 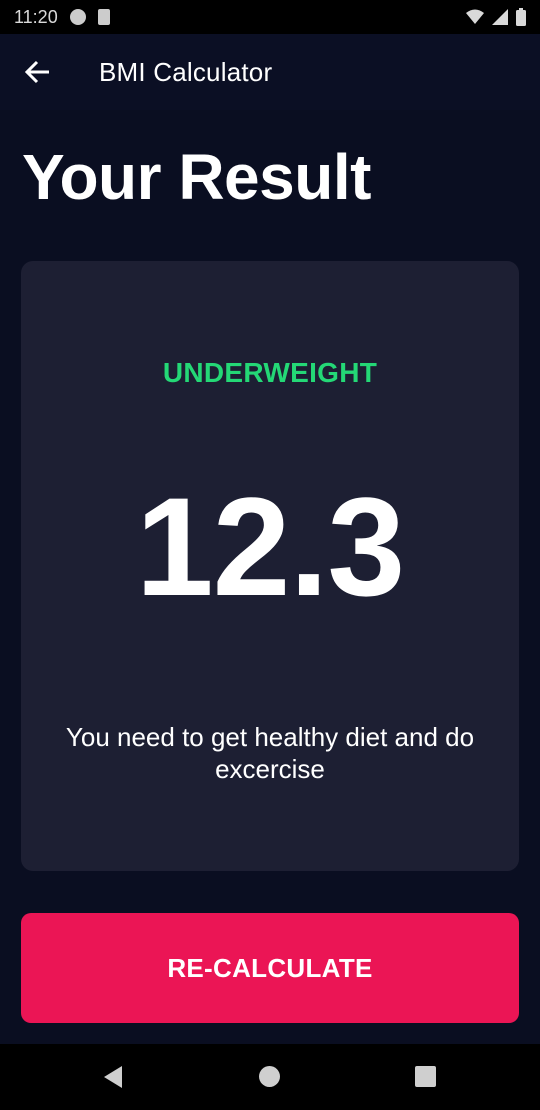 What do you see at coordinates (475, 16) in the screenshot?
I see `wifi-icon` at bounding box center [475, 16].